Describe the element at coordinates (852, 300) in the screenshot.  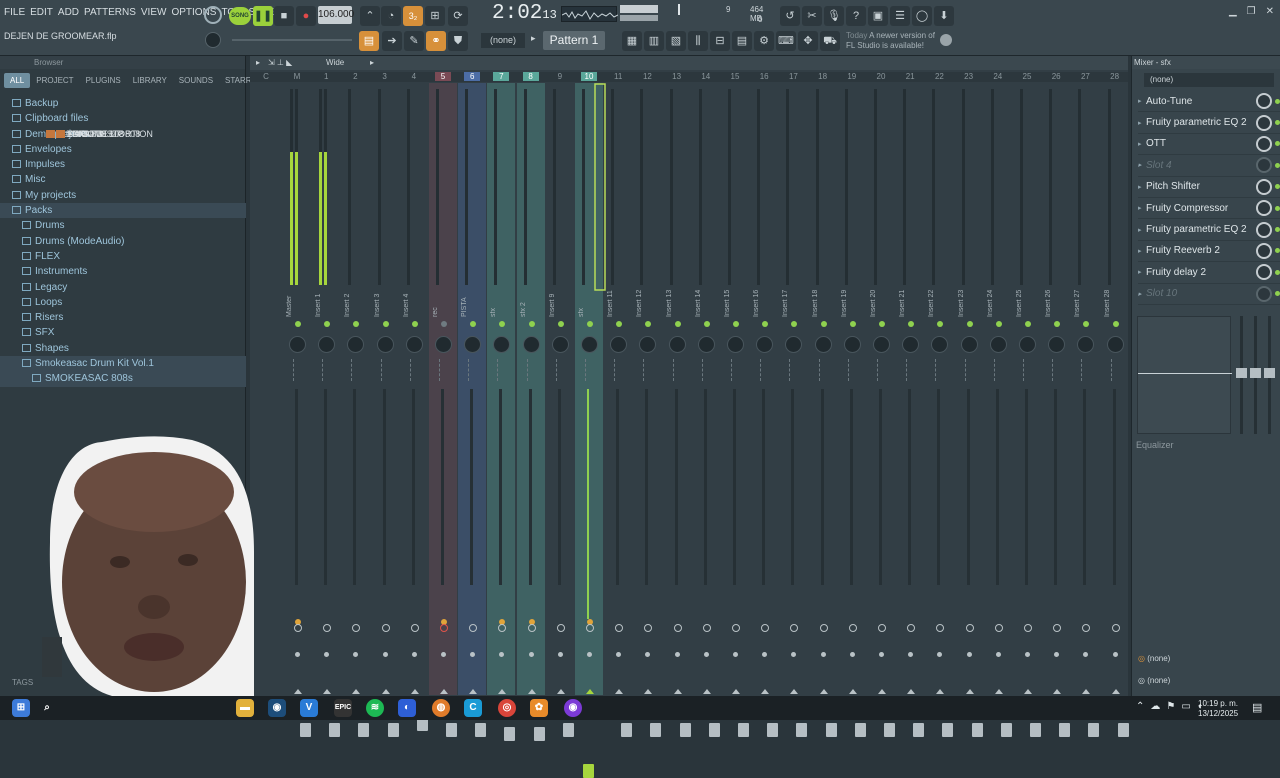
I see `track-name: Insert 19` at that location.